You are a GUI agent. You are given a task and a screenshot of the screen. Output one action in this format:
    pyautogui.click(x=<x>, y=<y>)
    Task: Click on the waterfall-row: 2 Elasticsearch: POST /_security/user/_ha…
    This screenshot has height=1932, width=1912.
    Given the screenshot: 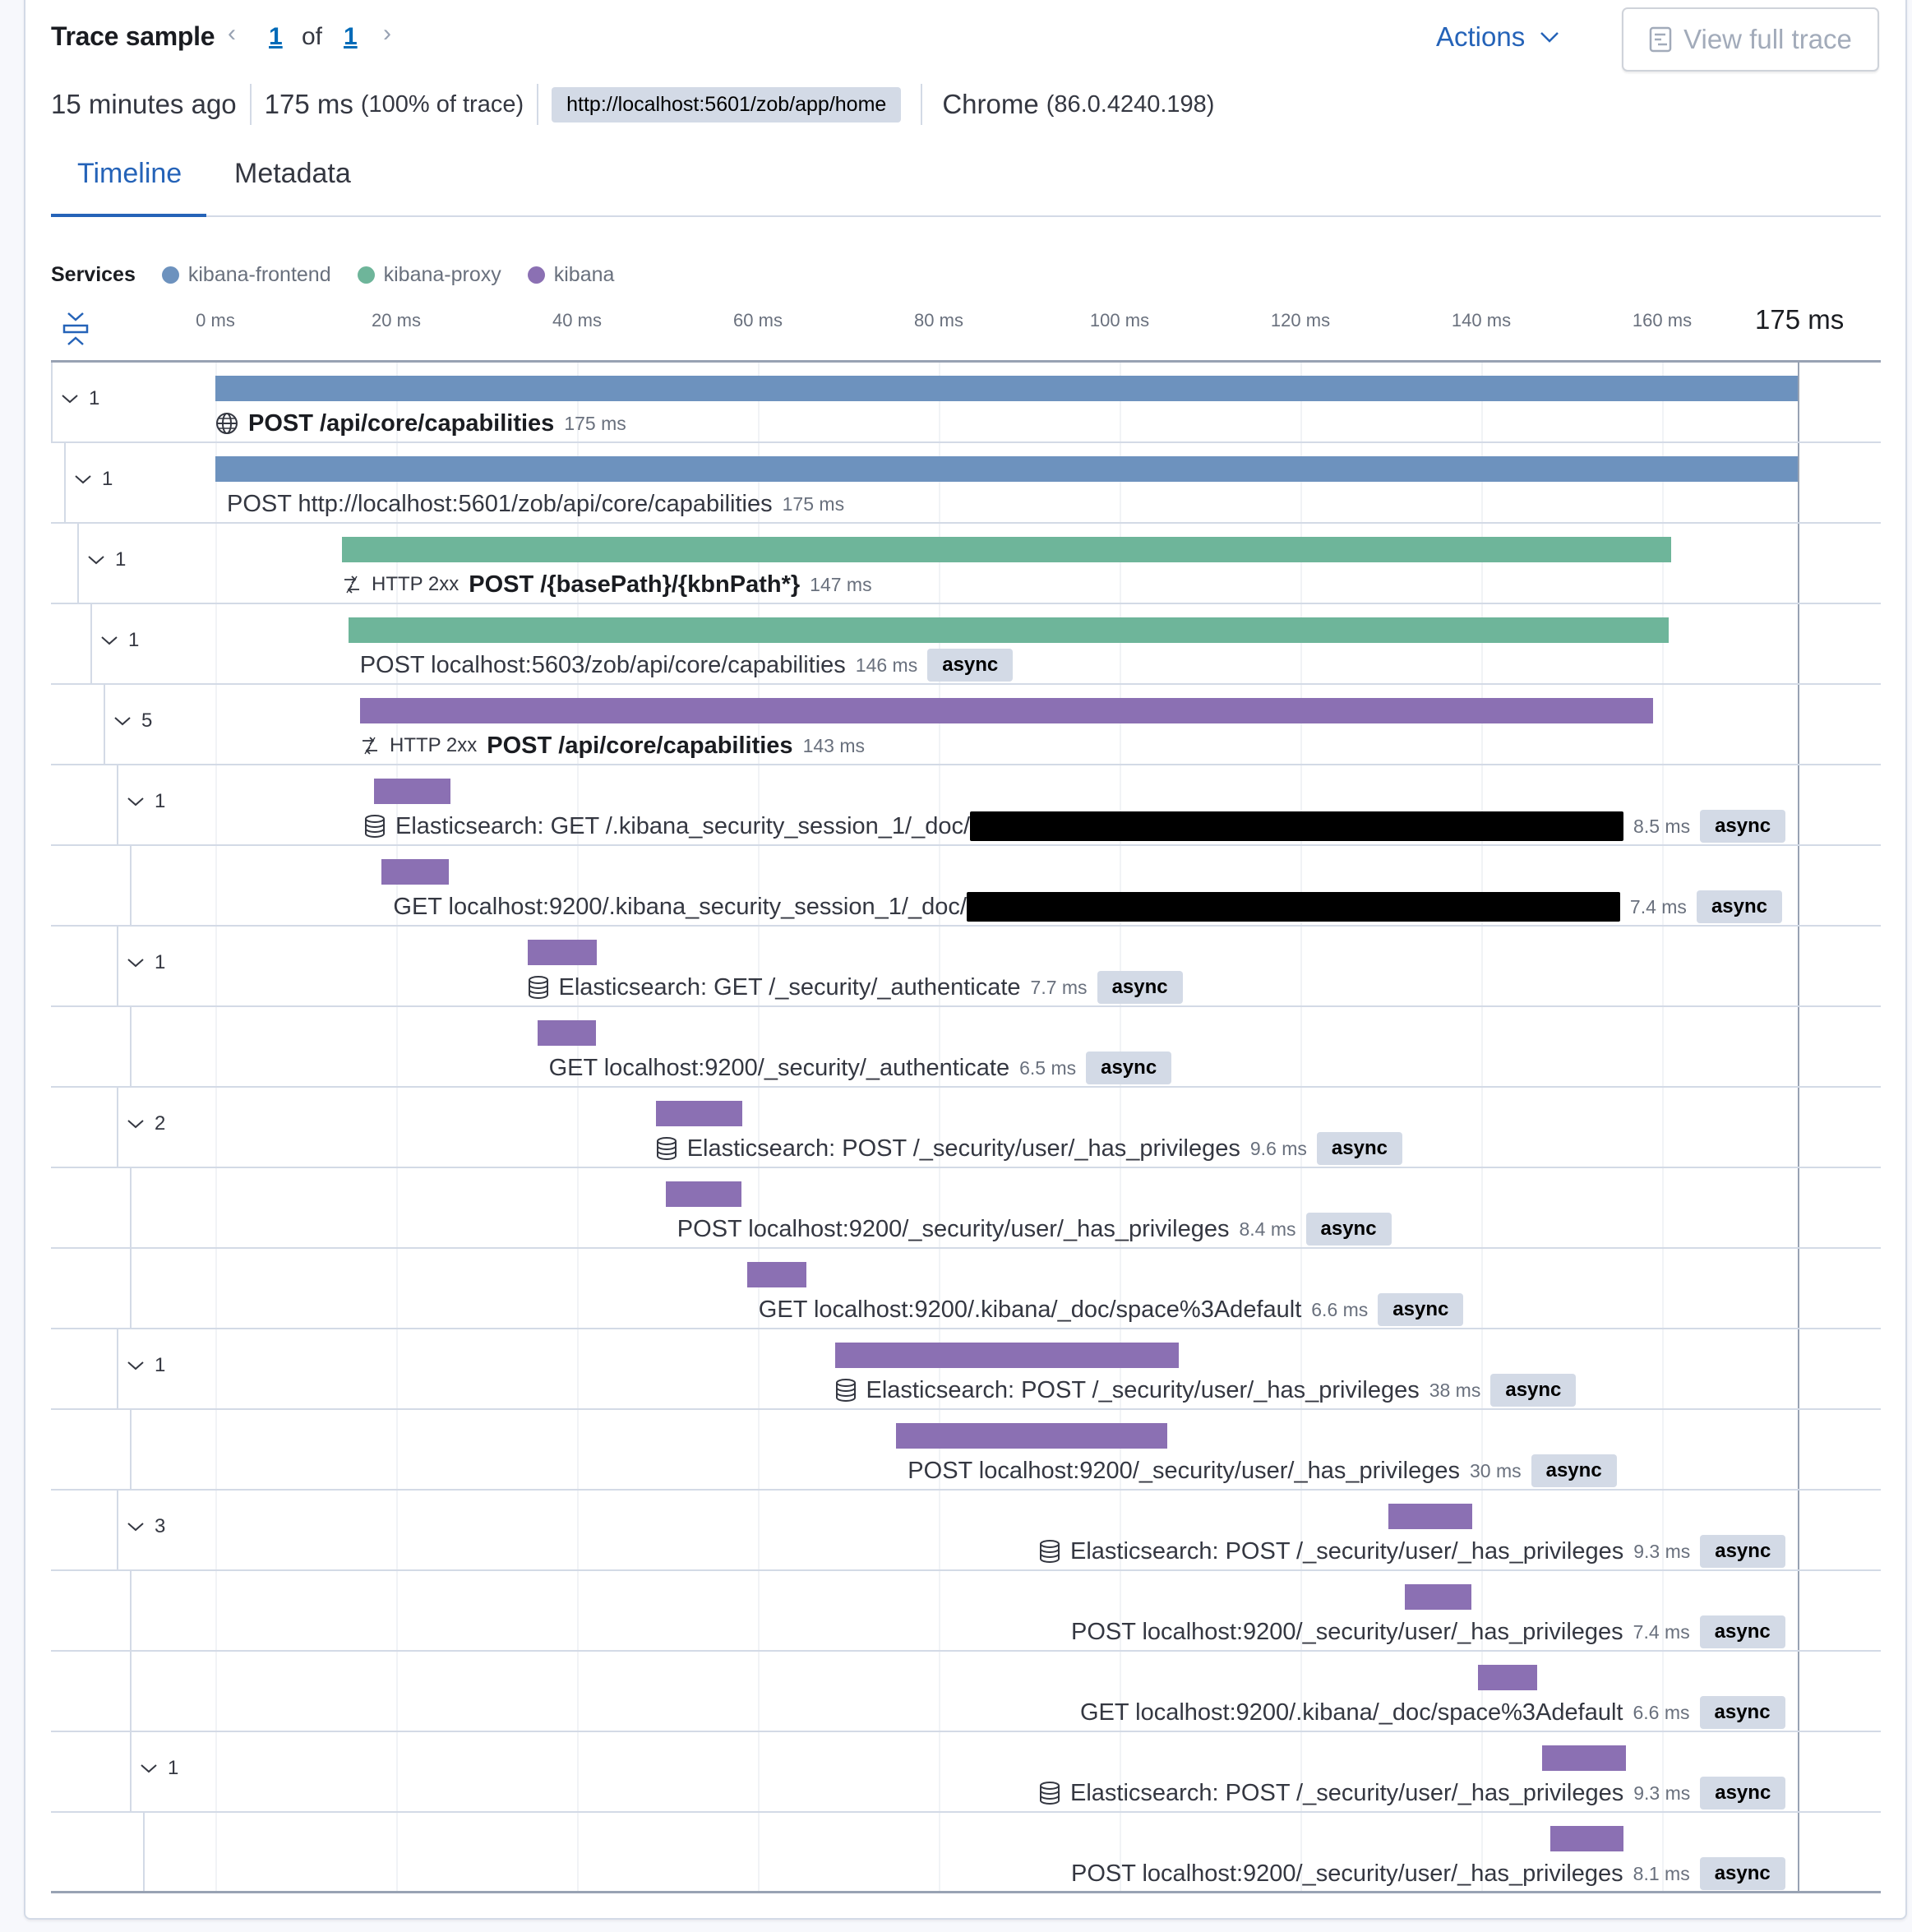 What is the action you would take?
    pyautogui.click(x=966, y=1128)
    